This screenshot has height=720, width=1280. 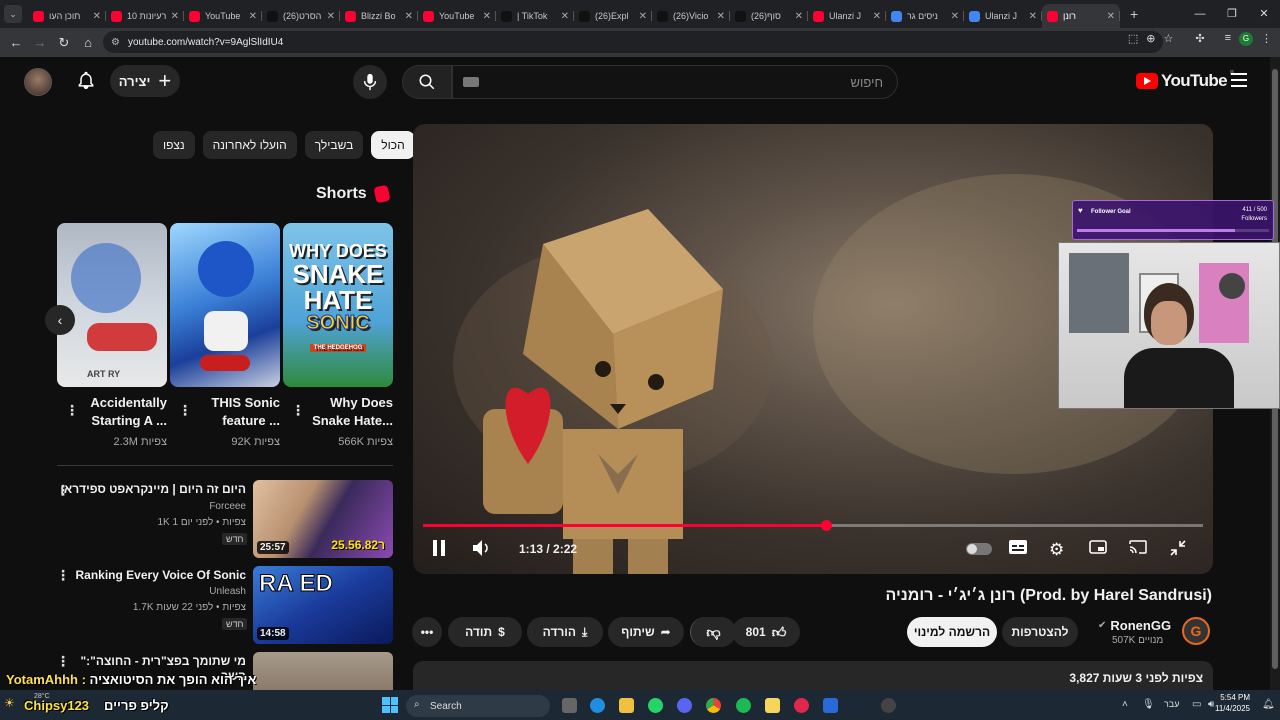 I want to click on browser-tab: ניסים גר ✕, so click(x=925, y=16).